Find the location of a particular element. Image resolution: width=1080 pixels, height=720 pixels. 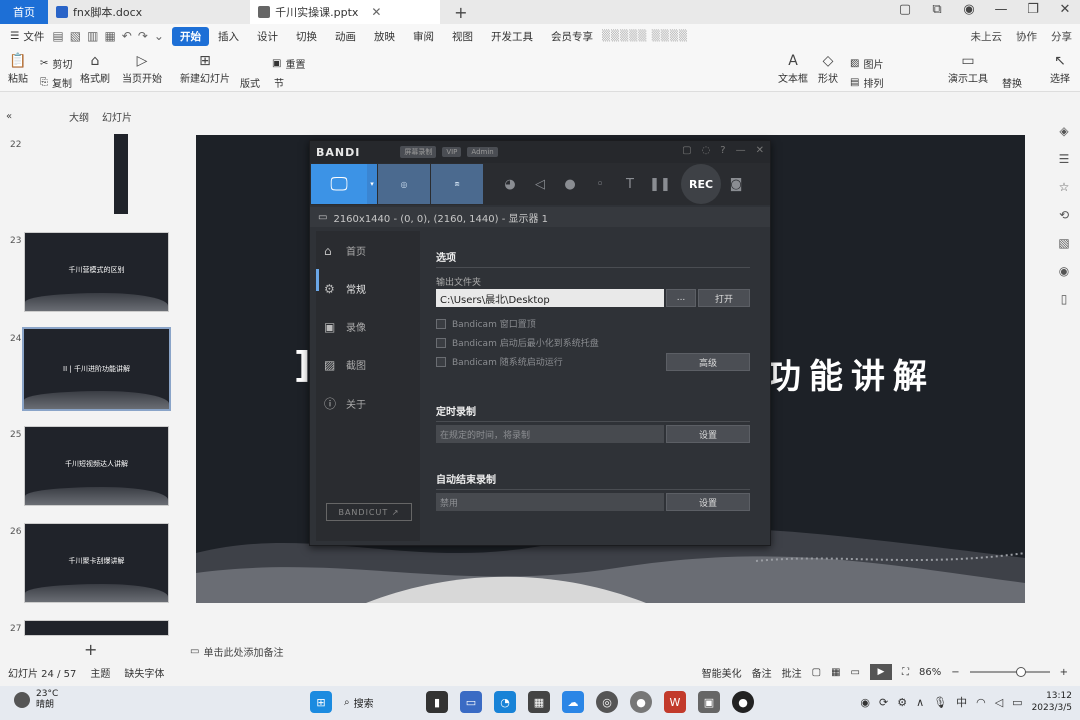

mouse-button: ◦ is located at coordinates (600, 184).